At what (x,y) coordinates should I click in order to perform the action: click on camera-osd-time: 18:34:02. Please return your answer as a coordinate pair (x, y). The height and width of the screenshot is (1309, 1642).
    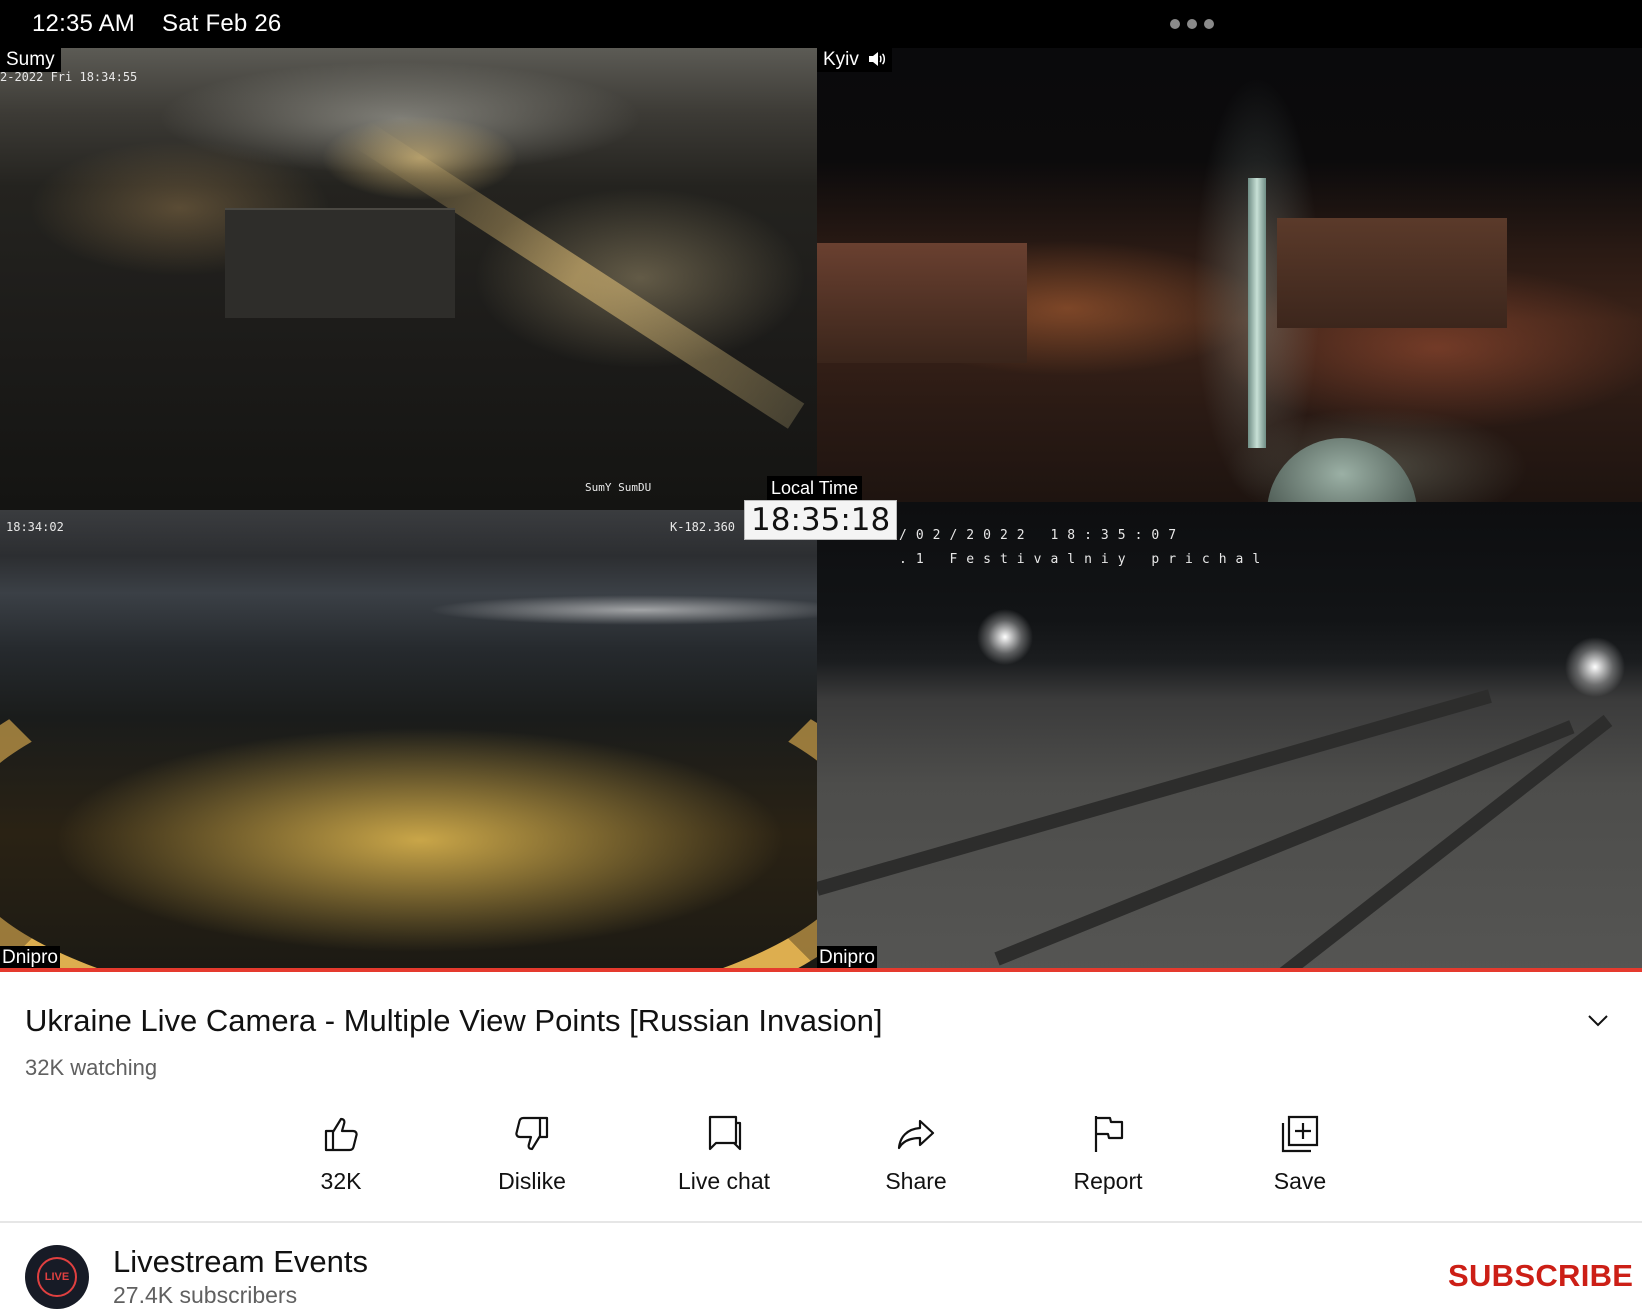
    Looking at the image, I should click on (35, 527).